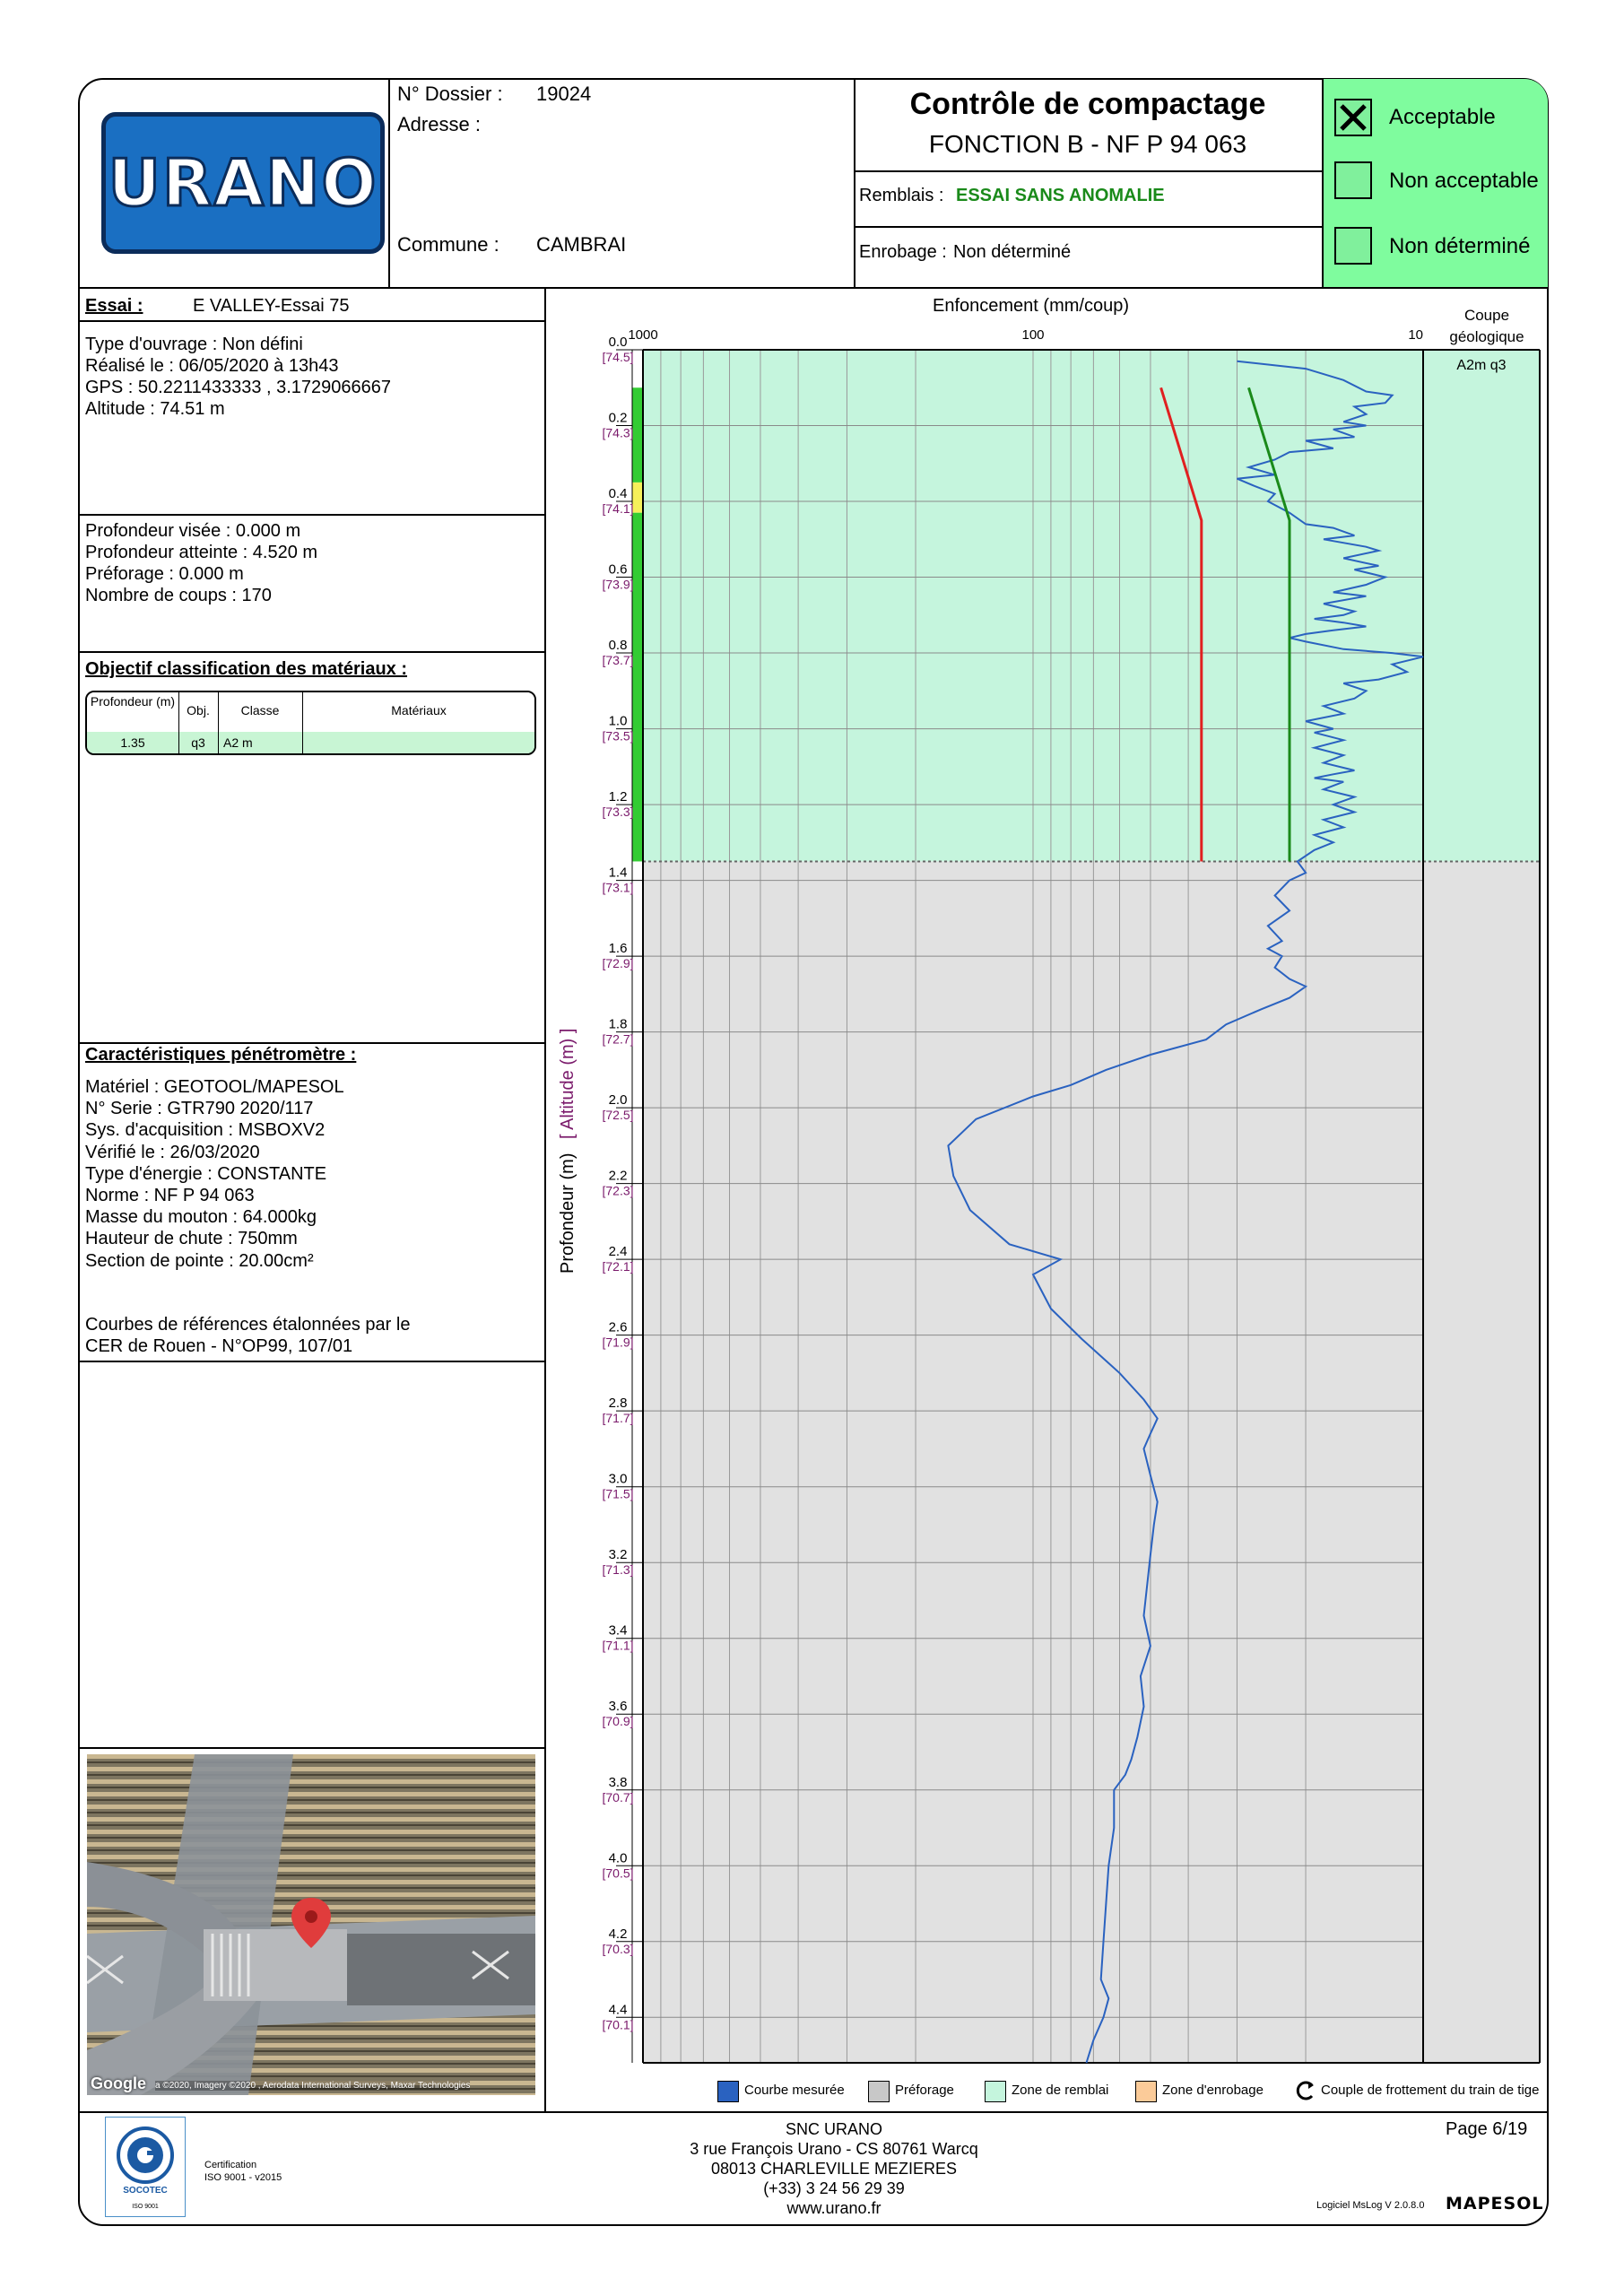 The height and width of the screenshot is (2296, 1624). What do you see at coordinates (834, 2149) in the screenshot?
I see `address-line-1: 3 rue François Urano - CS 80761 Warcq` at bounding box center [834, 2149].